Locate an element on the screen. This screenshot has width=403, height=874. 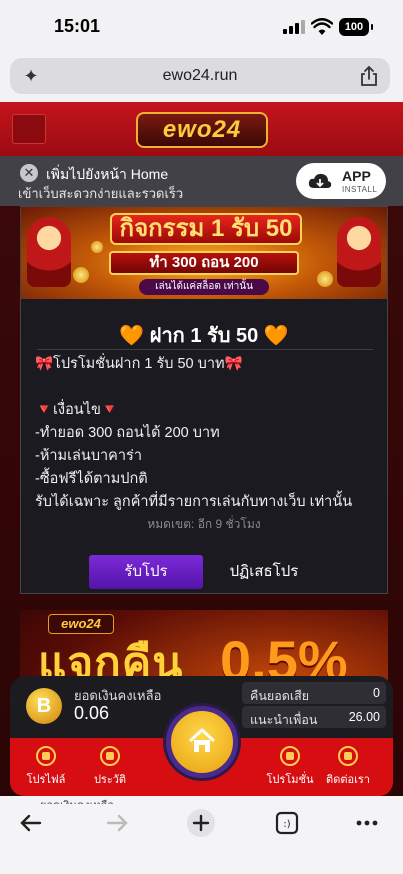
tabs-icon: :) is located at coordinates (287, 823).